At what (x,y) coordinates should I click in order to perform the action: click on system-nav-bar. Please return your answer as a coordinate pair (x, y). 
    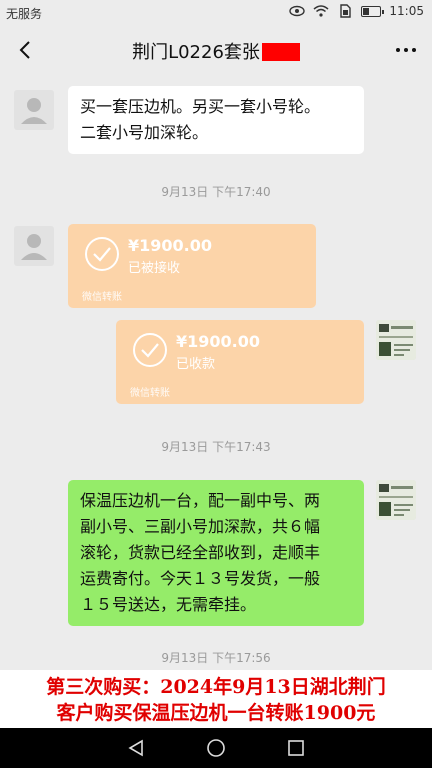
    Looking at the image, I should click on (216, 748).